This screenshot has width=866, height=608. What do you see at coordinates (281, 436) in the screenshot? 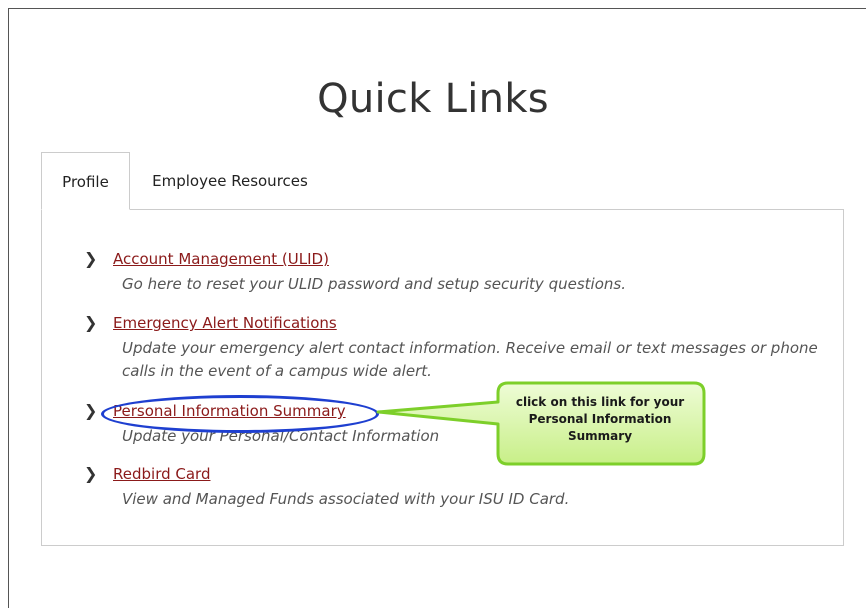
I see `personal-information-description: Update your Personal/Contact Information` at bounding box center [281, 436].